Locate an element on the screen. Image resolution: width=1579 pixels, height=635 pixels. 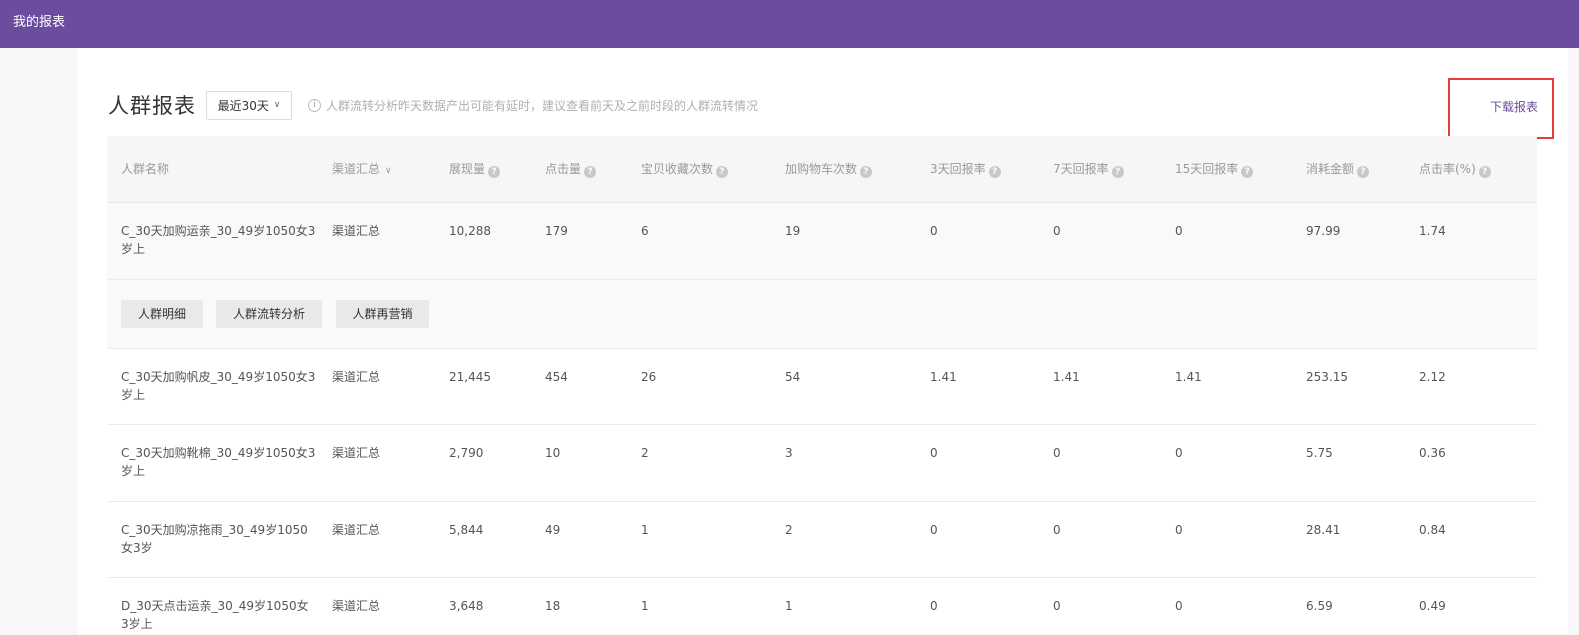
cell-name: C_30天加购靴棉_30_49岁1050女3岁上 is located at coordinates (218, 462).